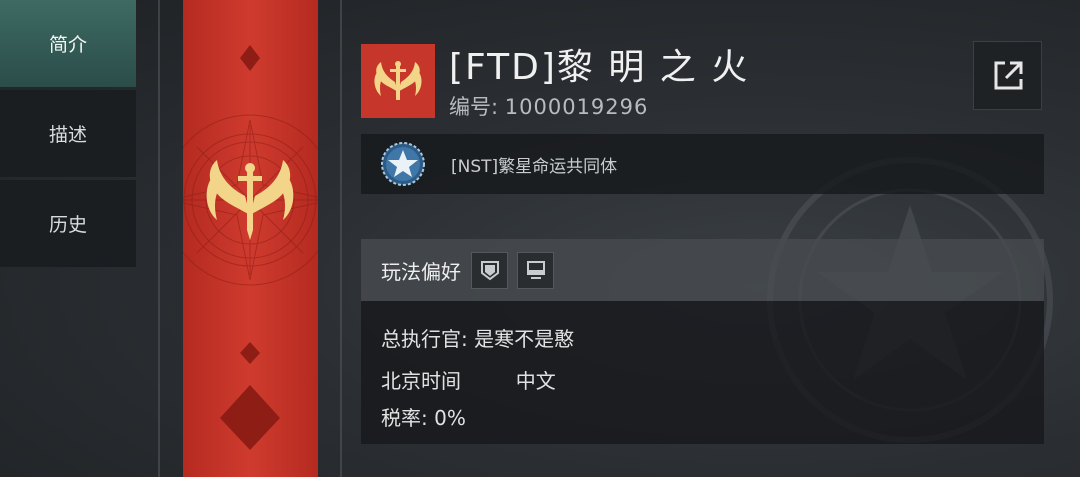 This screenshot has height=477, width=1080. I want to click on monitor-badge-icon, so click(535, 270).